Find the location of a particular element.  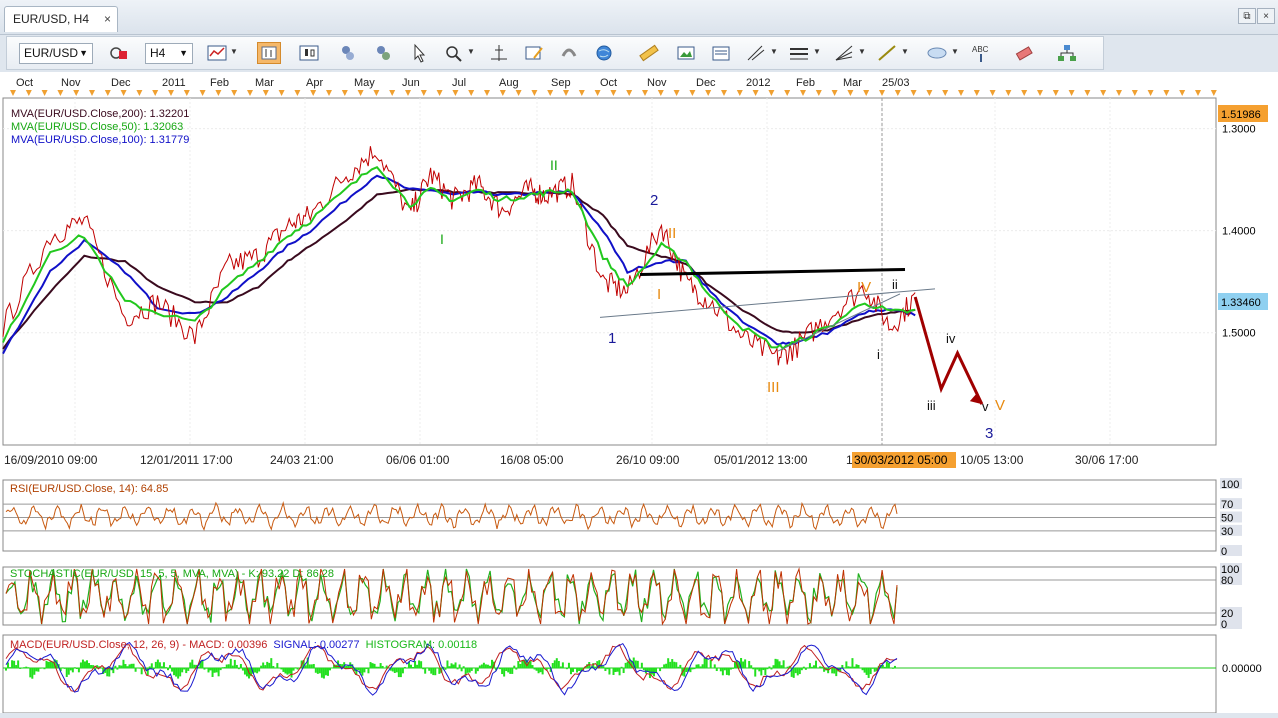

price-tick: 1.3000 is located at coordinates (1239, 130).